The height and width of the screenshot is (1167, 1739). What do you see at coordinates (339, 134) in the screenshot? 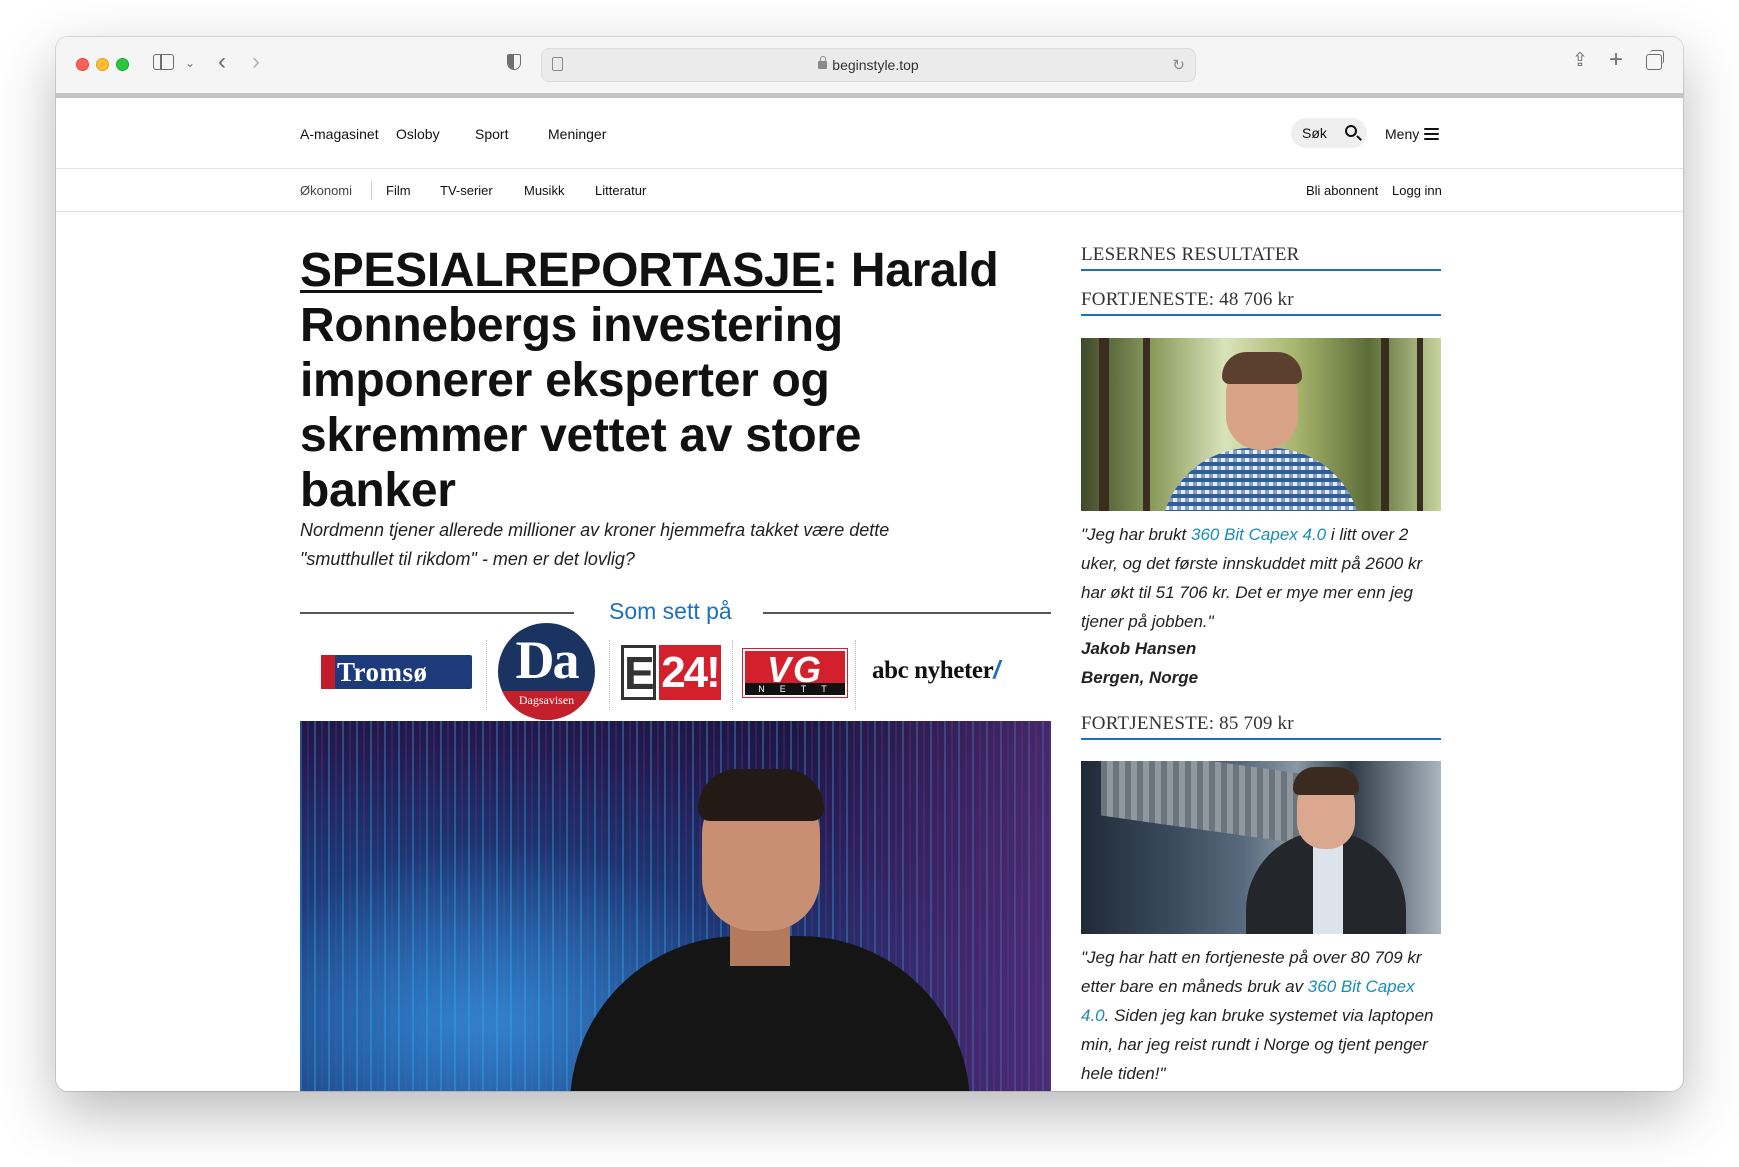
I see `nav-item-a-magasinet: A-magasinet` at bounding box center [339, 134].